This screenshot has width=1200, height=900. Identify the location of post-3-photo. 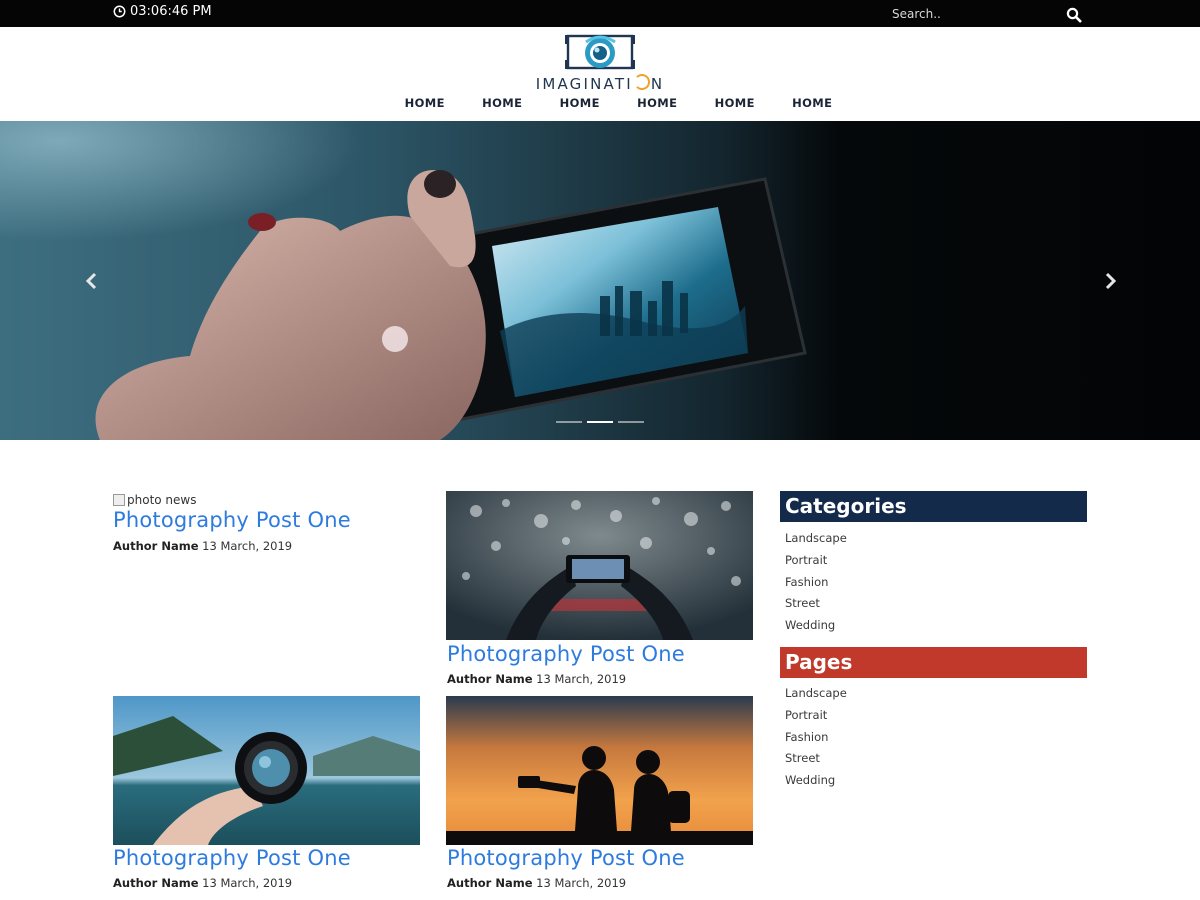
(266, 770).